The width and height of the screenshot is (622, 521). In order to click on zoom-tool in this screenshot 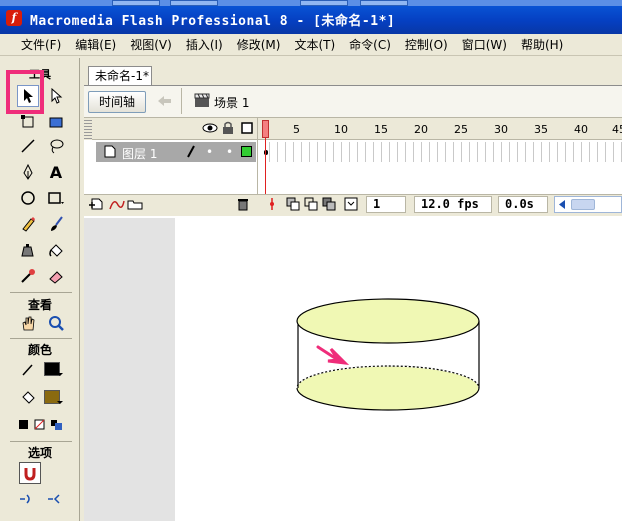, I will do `click(56, 323)`.